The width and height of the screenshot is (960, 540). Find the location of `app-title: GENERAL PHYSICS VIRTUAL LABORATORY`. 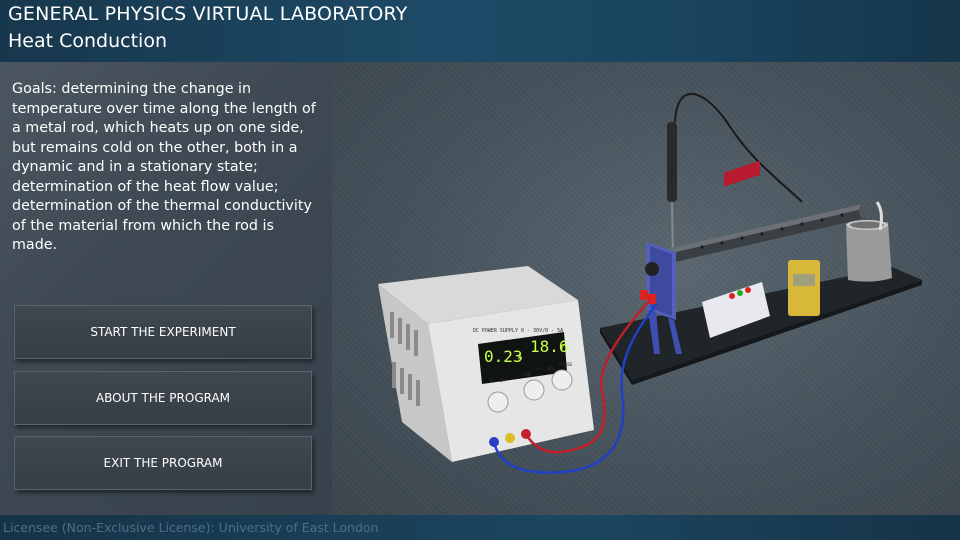

app-title: GENERAL PHYSICS VIRTUAL LABORATORY is located at coordinates (208, 14).